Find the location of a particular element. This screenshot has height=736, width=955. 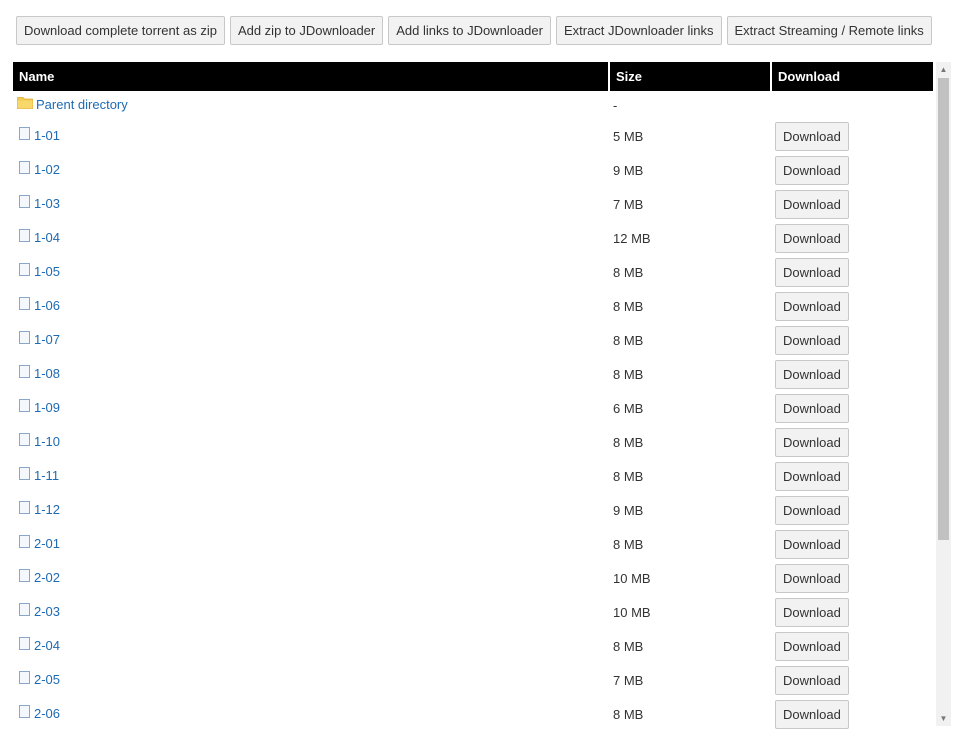

file-name: 1-05 is located at coordinates (47, 271).